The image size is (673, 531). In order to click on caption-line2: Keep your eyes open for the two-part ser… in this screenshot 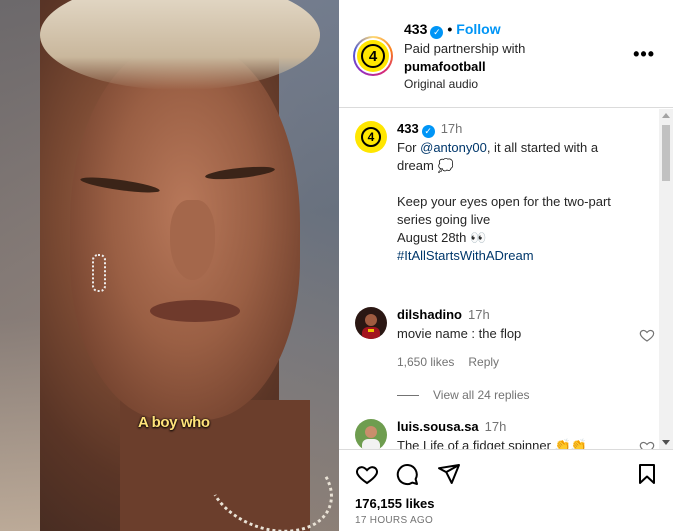, I will do `click(504, 210)`.